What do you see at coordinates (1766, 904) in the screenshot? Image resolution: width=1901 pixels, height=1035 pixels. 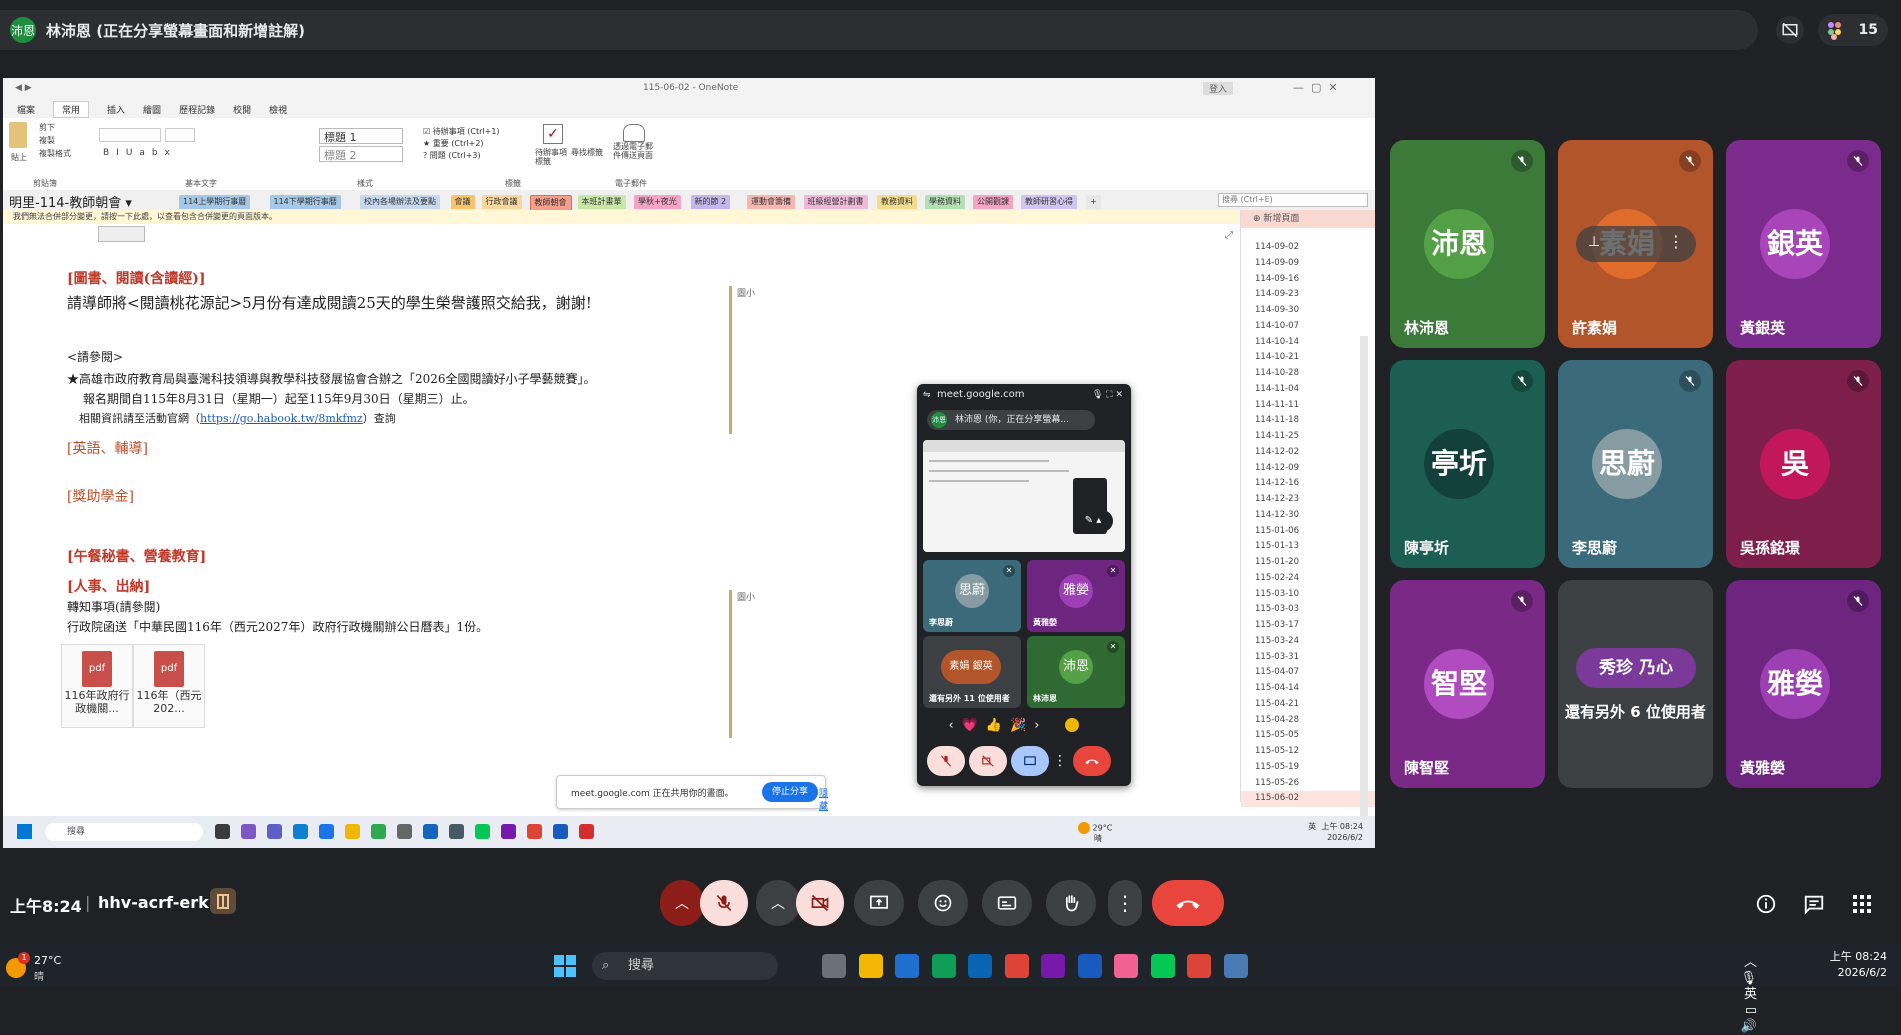 I see `meeting-info-icon` at bounding box center [1766, 904].